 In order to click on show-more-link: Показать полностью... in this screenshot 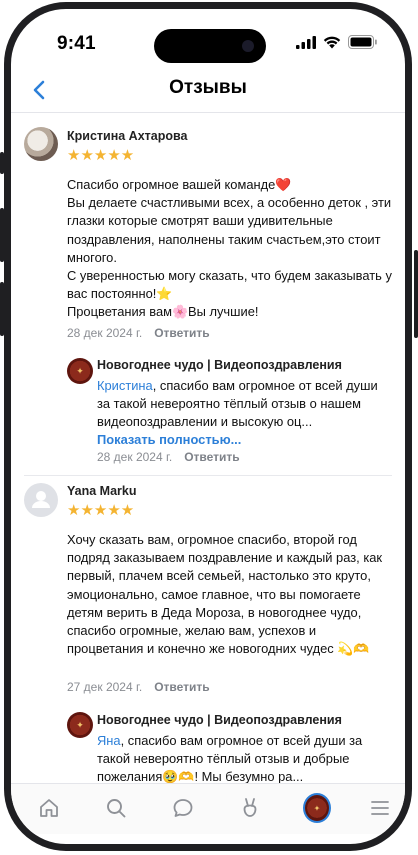, I will do `click(169, 439)`.